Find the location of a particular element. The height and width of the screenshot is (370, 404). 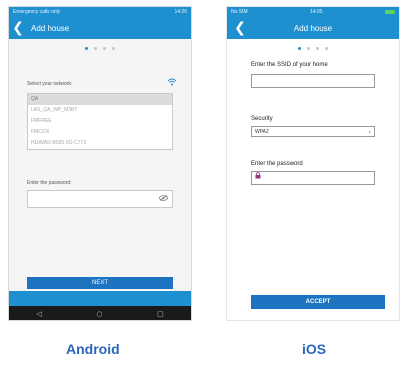

security-select: WPA2 › is located at coordinates (313, 131).